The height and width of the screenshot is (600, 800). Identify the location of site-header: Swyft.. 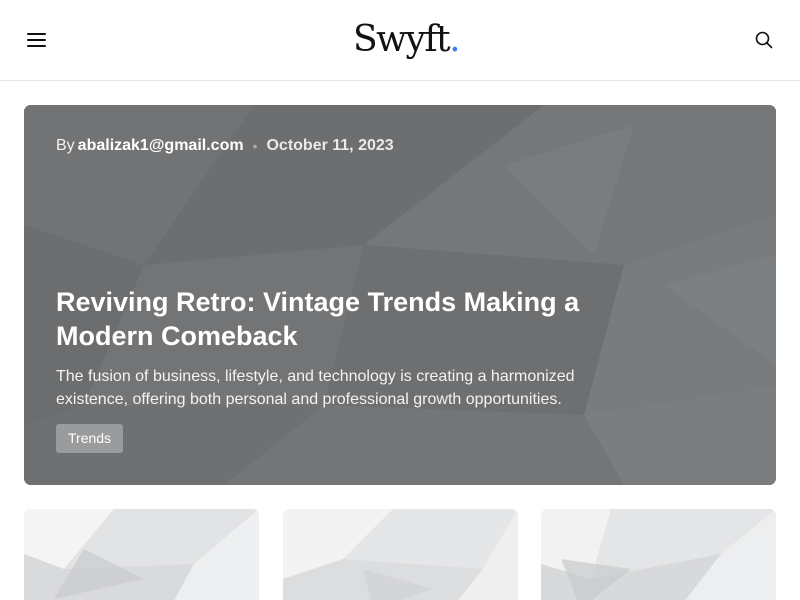
(400, 40).